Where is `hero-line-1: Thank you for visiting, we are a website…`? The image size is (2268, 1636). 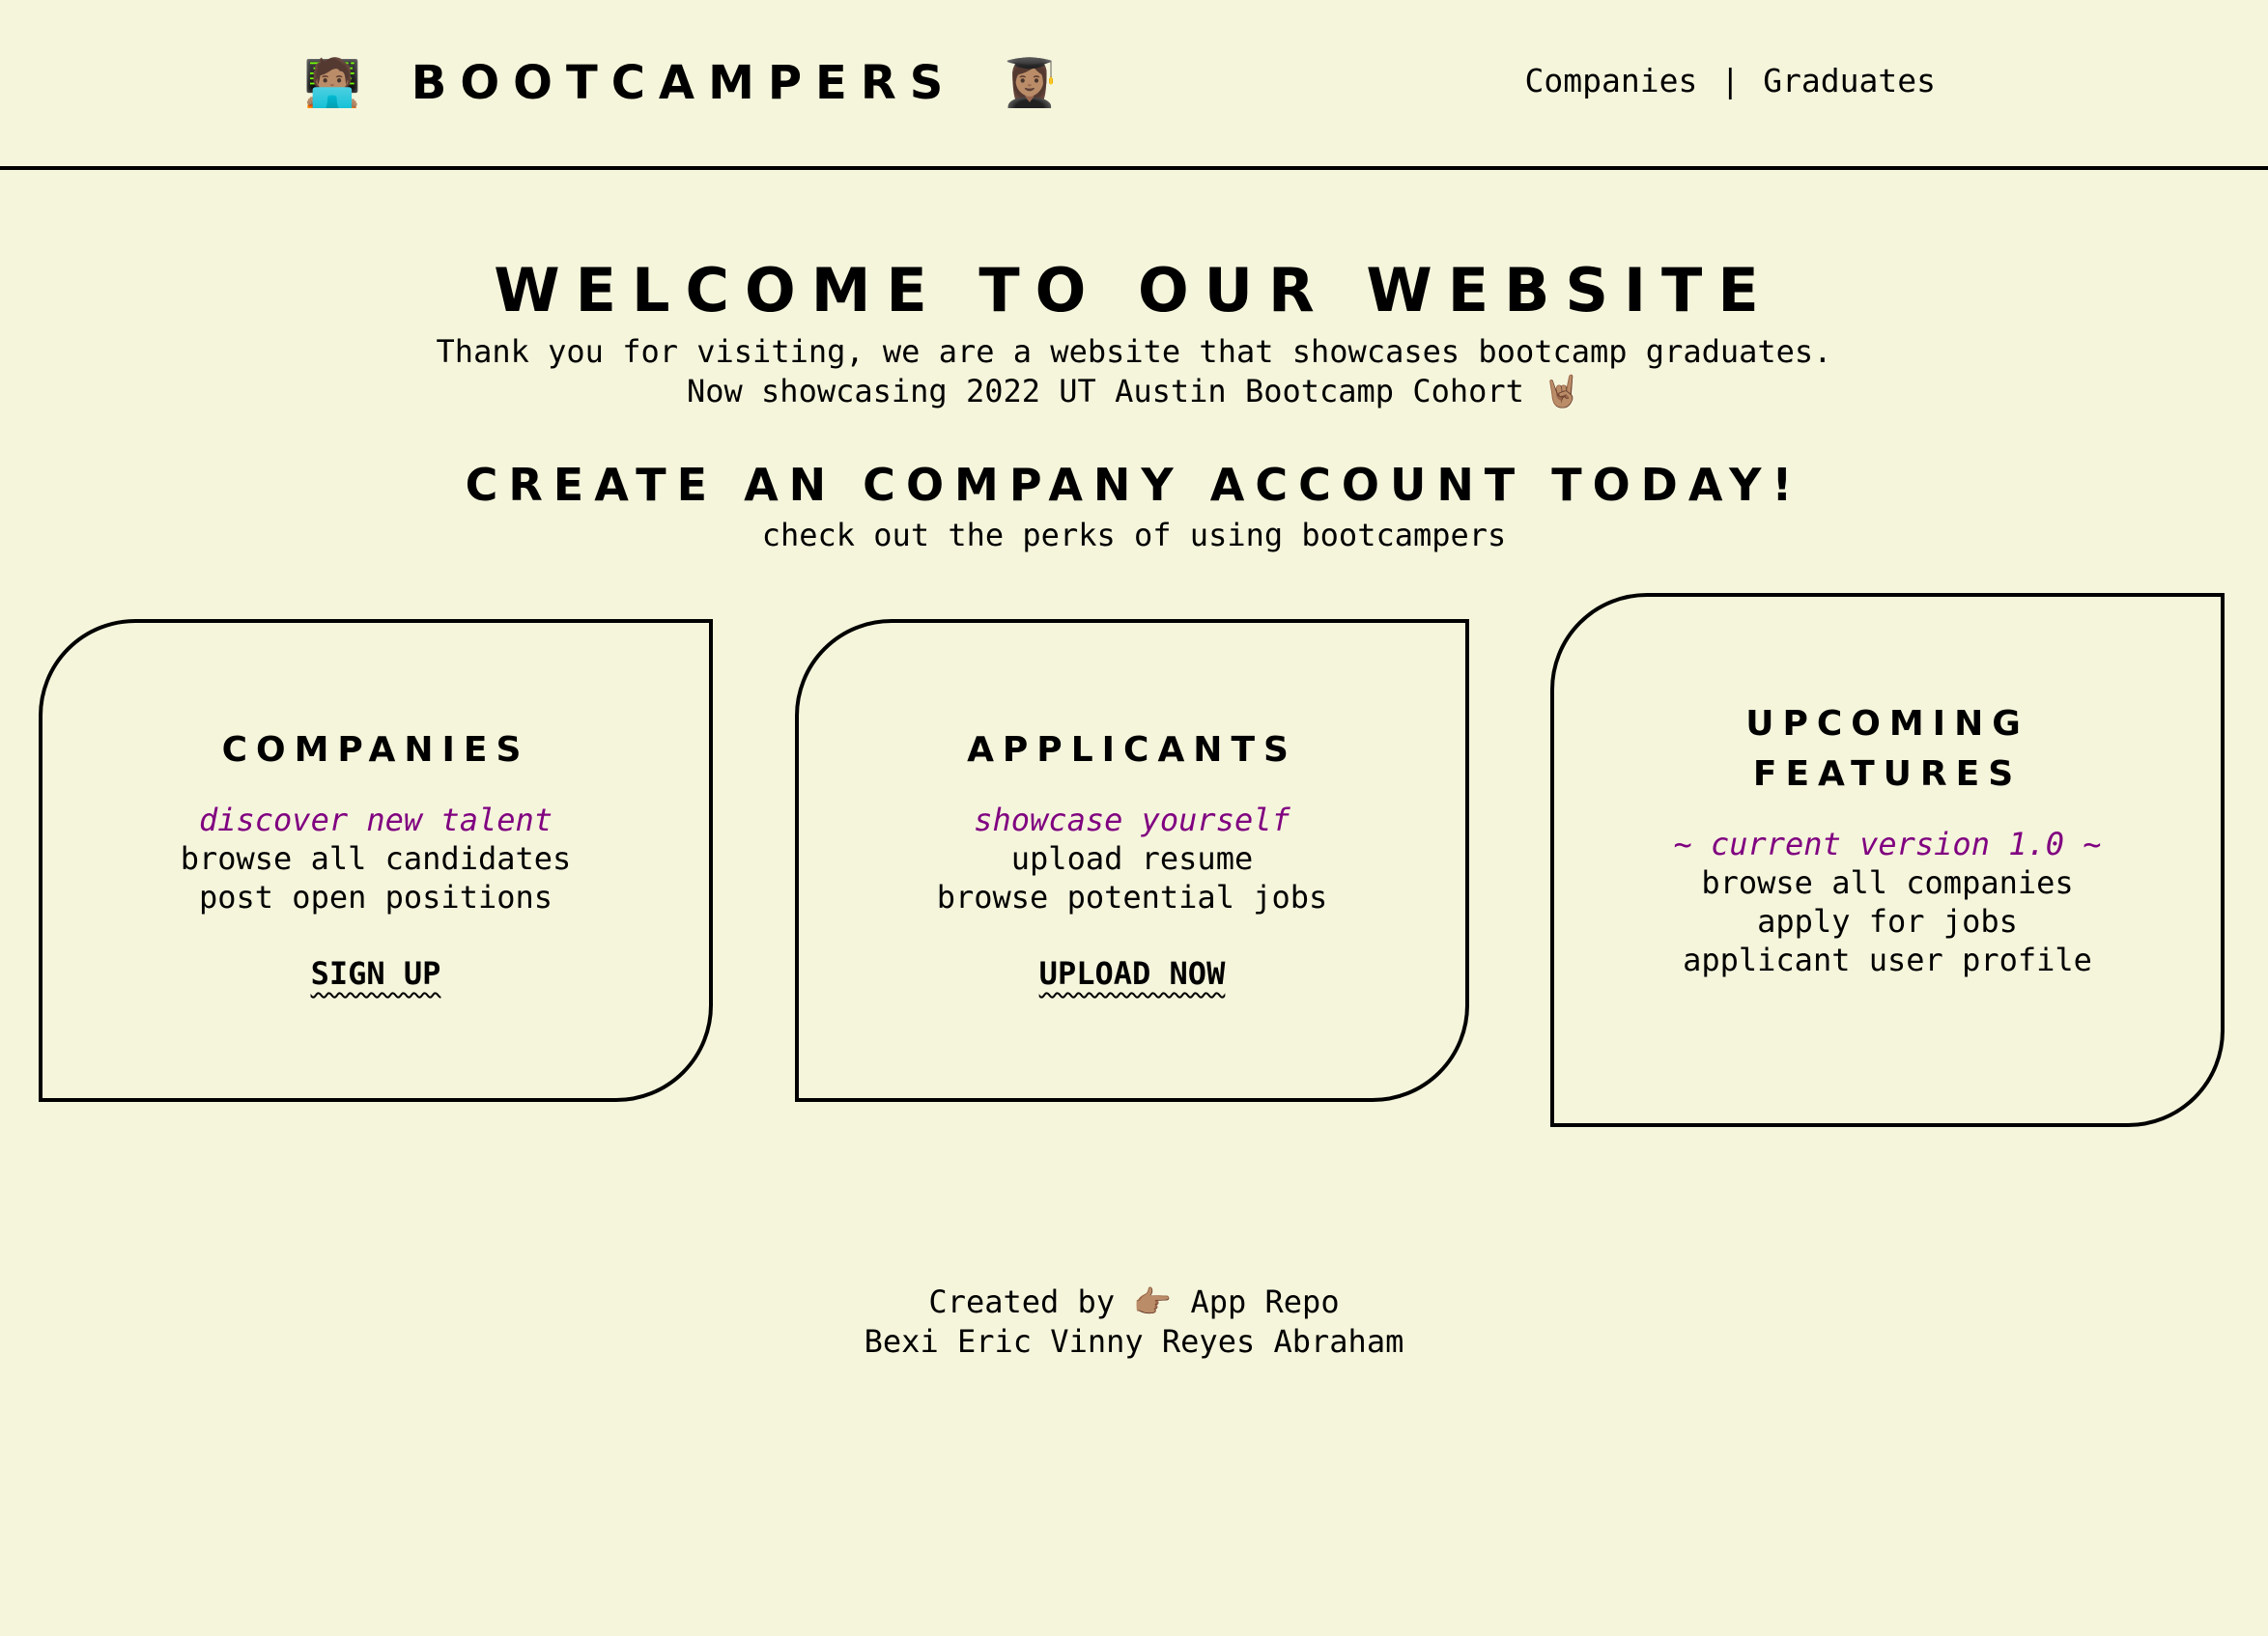
hero-line-1: Thank you for visiting, we are a website… is located at coordinates (1134, 351).